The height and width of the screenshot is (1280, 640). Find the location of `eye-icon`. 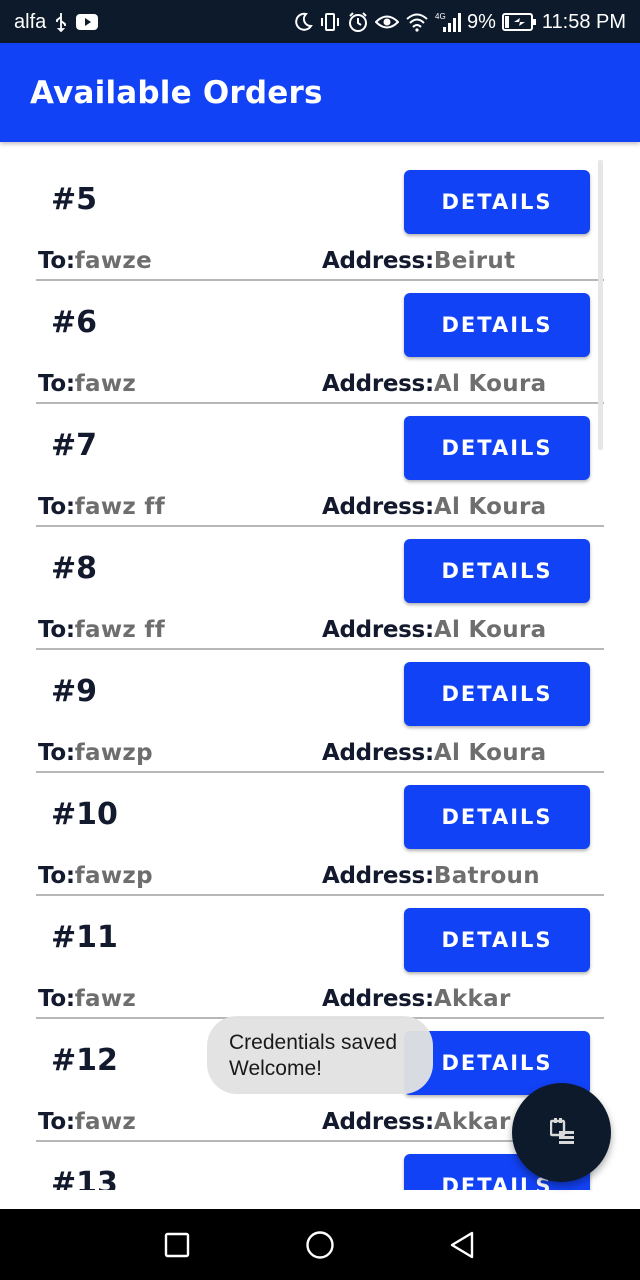

eye-icon is located at coordinates (386, 22).